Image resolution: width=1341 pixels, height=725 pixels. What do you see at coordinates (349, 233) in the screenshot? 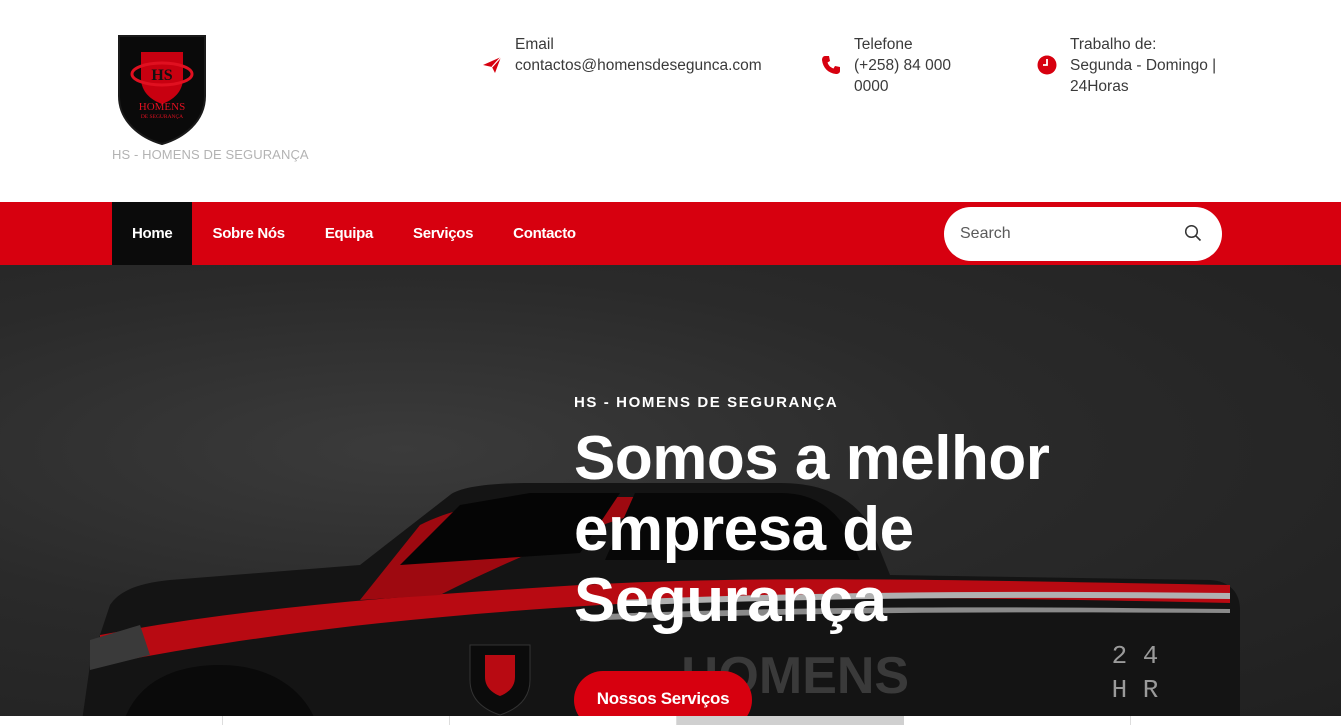
I see `nav-item-equipa: Equipa` at bounding box center [349, 233].